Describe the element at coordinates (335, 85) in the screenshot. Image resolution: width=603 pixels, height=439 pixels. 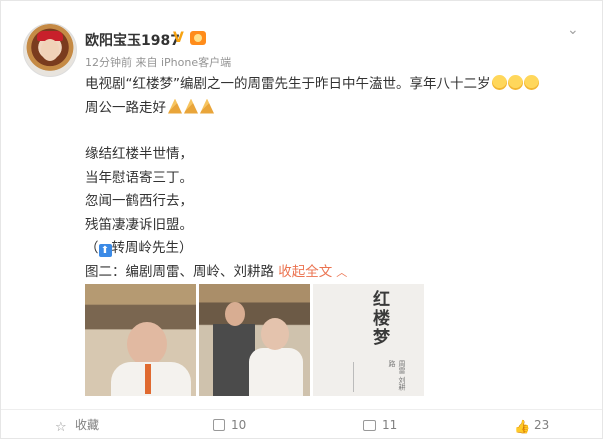
I see `post-line-1: 电视剧“红楼梦”编剧之一的周雷先生于昨日中午溘世。享年八十二岁` at that location.